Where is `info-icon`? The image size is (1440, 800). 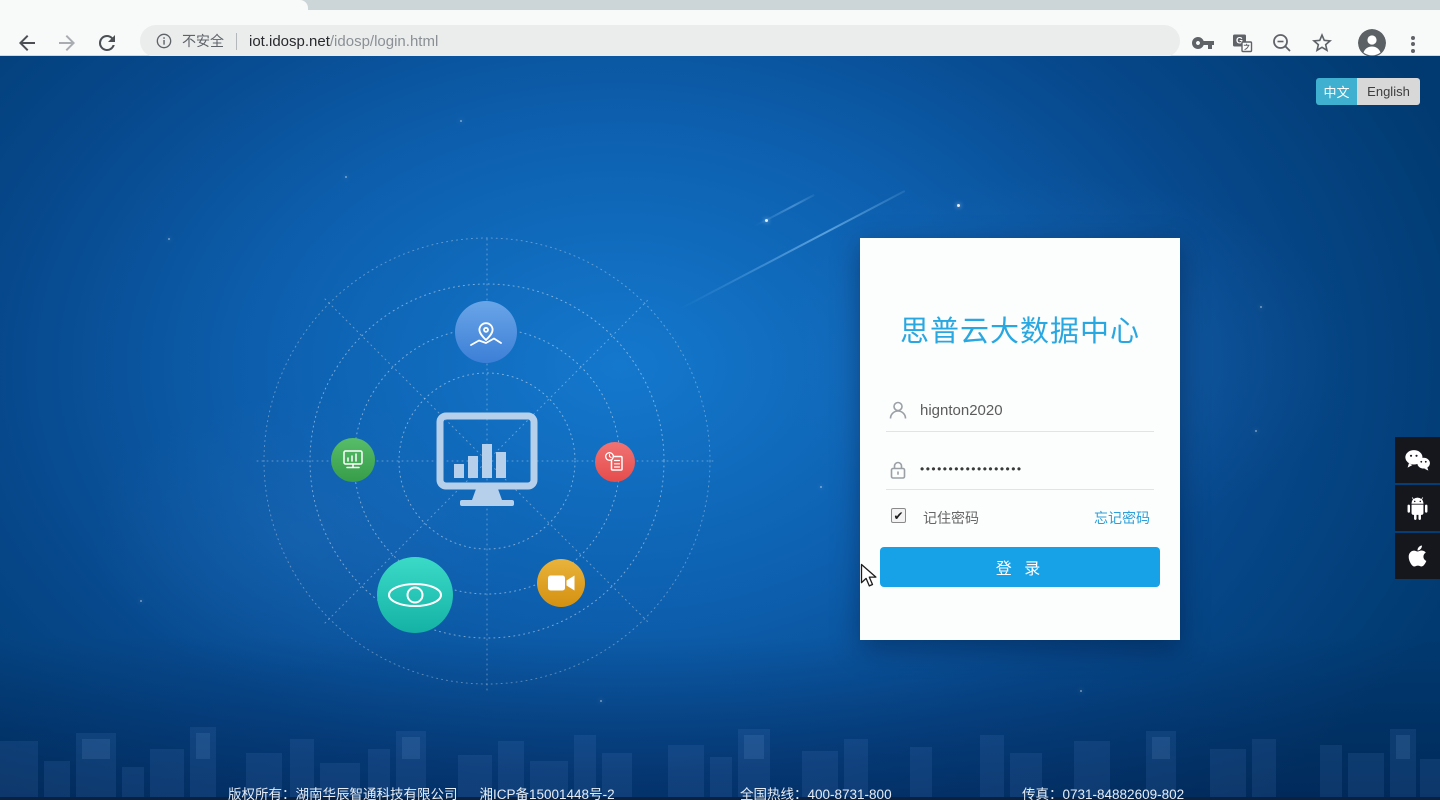 info-icon is located at coordinates (164, 41).